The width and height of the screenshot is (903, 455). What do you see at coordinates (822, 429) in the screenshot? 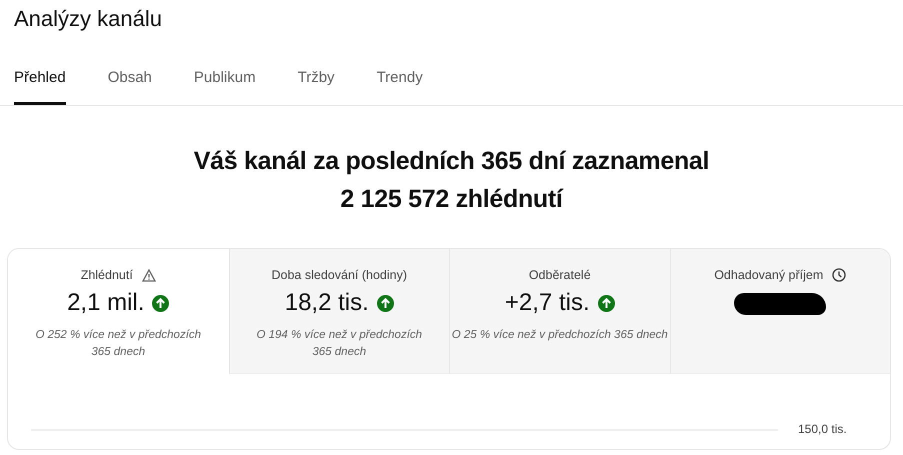
I see `axis-label: 150,0 tis.` at bounding box center [822, 429].